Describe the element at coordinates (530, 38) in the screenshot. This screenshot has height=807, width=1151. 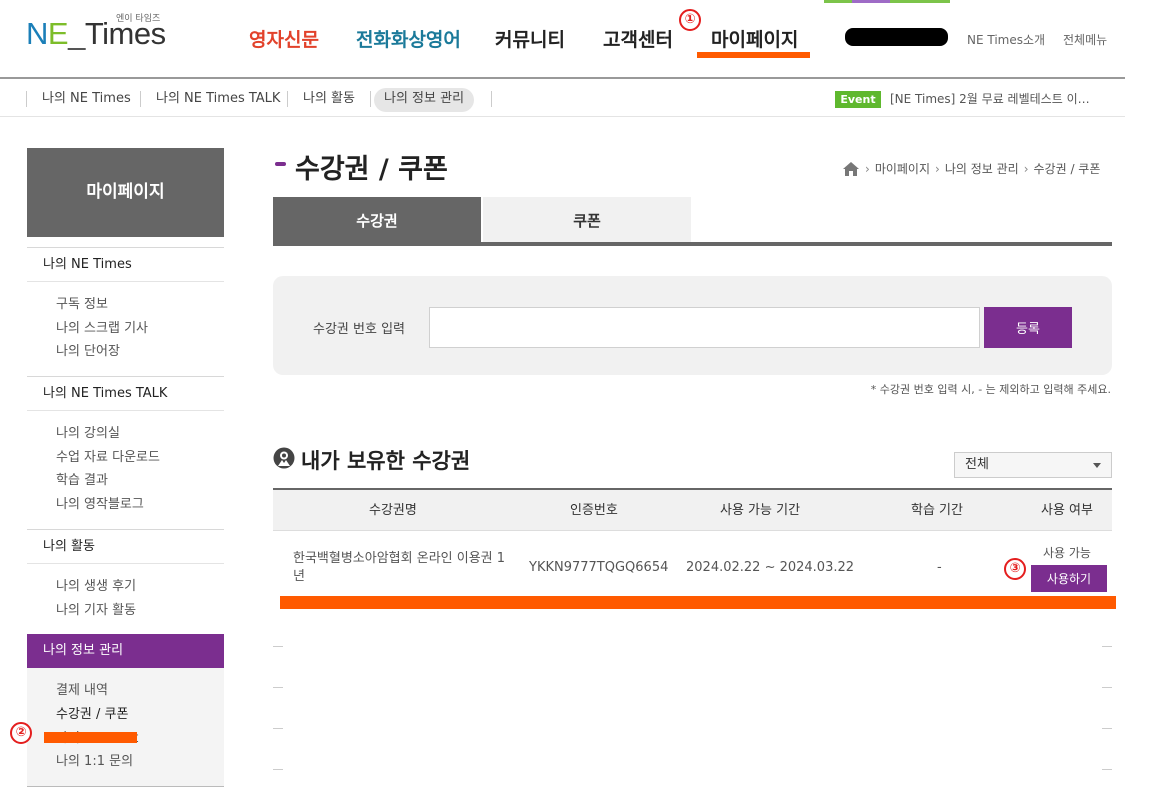
I see `gnb-community: 커뮤니티` at that location.